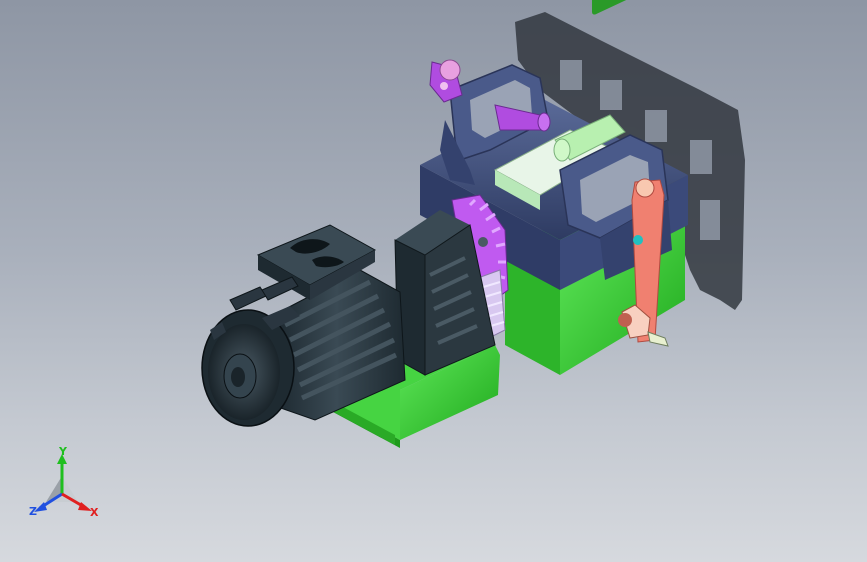 The width and height of the screenshot is (867, 562). I want to click on motor-fins, so click(264, 293).